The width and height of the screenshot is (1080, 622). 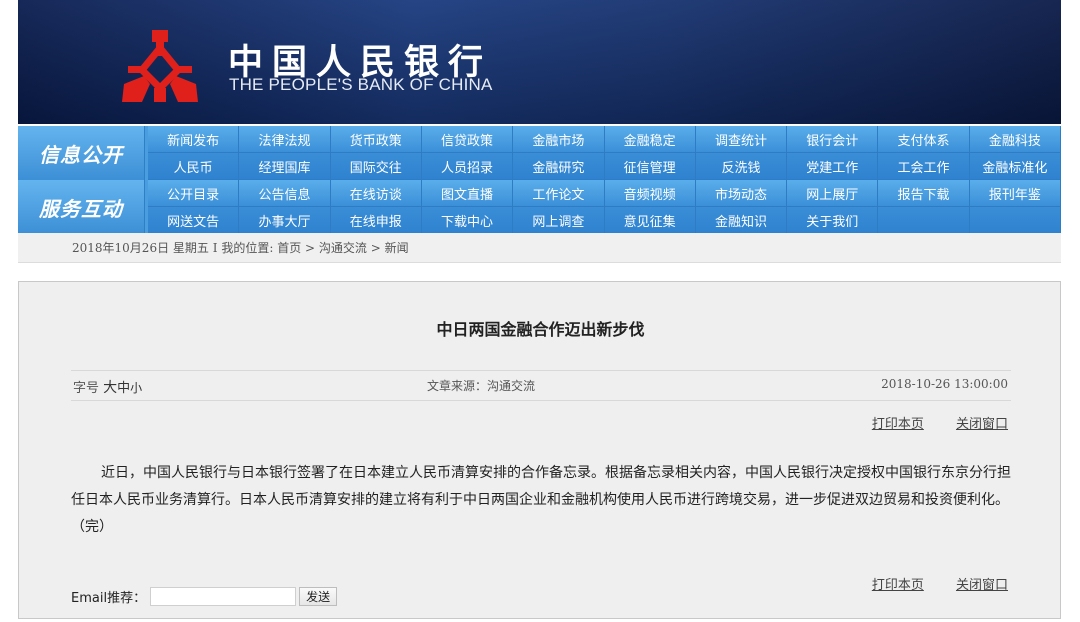 I want to click on nav-heading-service: 服务互动, so click(x=81, y=207).